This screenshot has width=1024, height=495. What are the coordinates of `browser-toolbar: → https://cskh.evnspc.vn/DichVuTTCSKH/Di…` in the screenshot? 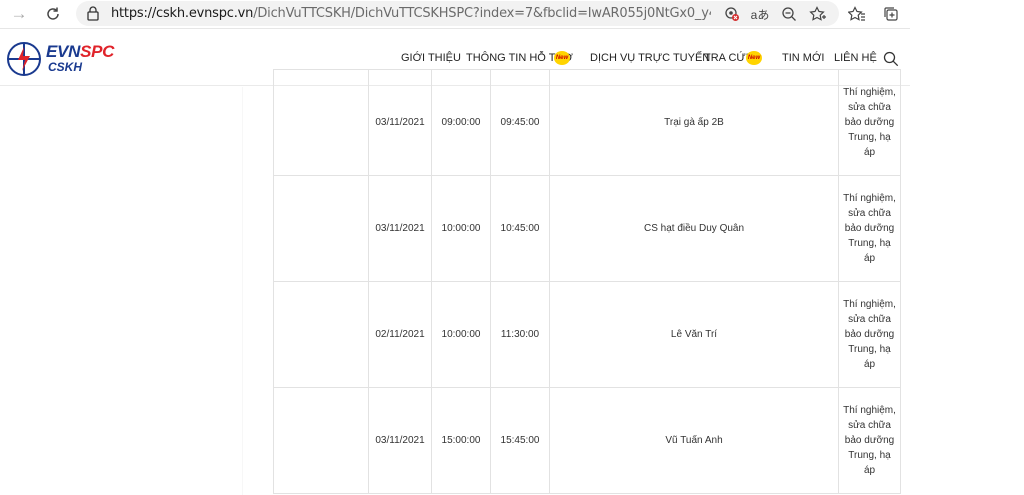 It's located at (455, 14).